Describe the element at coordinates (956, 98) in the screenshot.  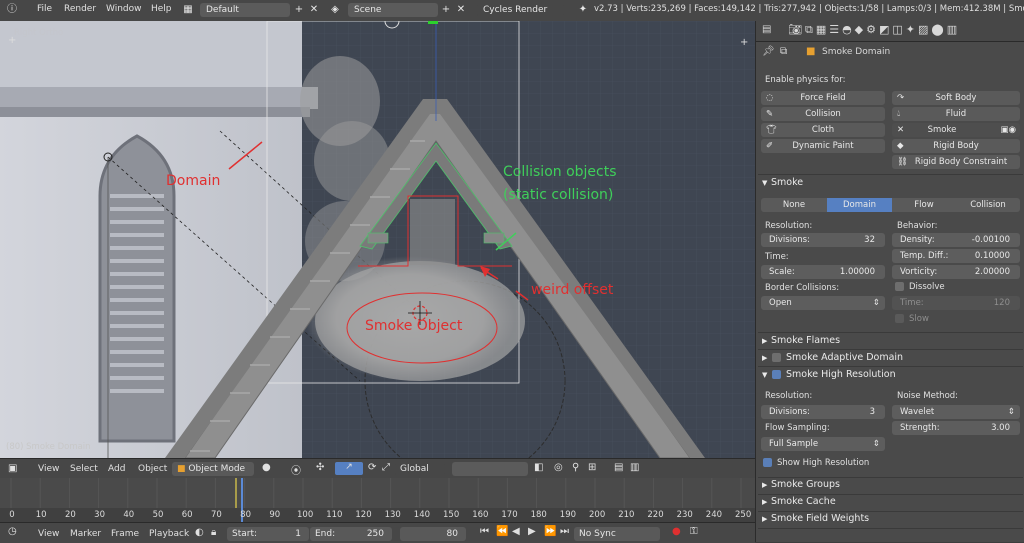
I see `soft-body-button: ↷ Soft Body` at that location.